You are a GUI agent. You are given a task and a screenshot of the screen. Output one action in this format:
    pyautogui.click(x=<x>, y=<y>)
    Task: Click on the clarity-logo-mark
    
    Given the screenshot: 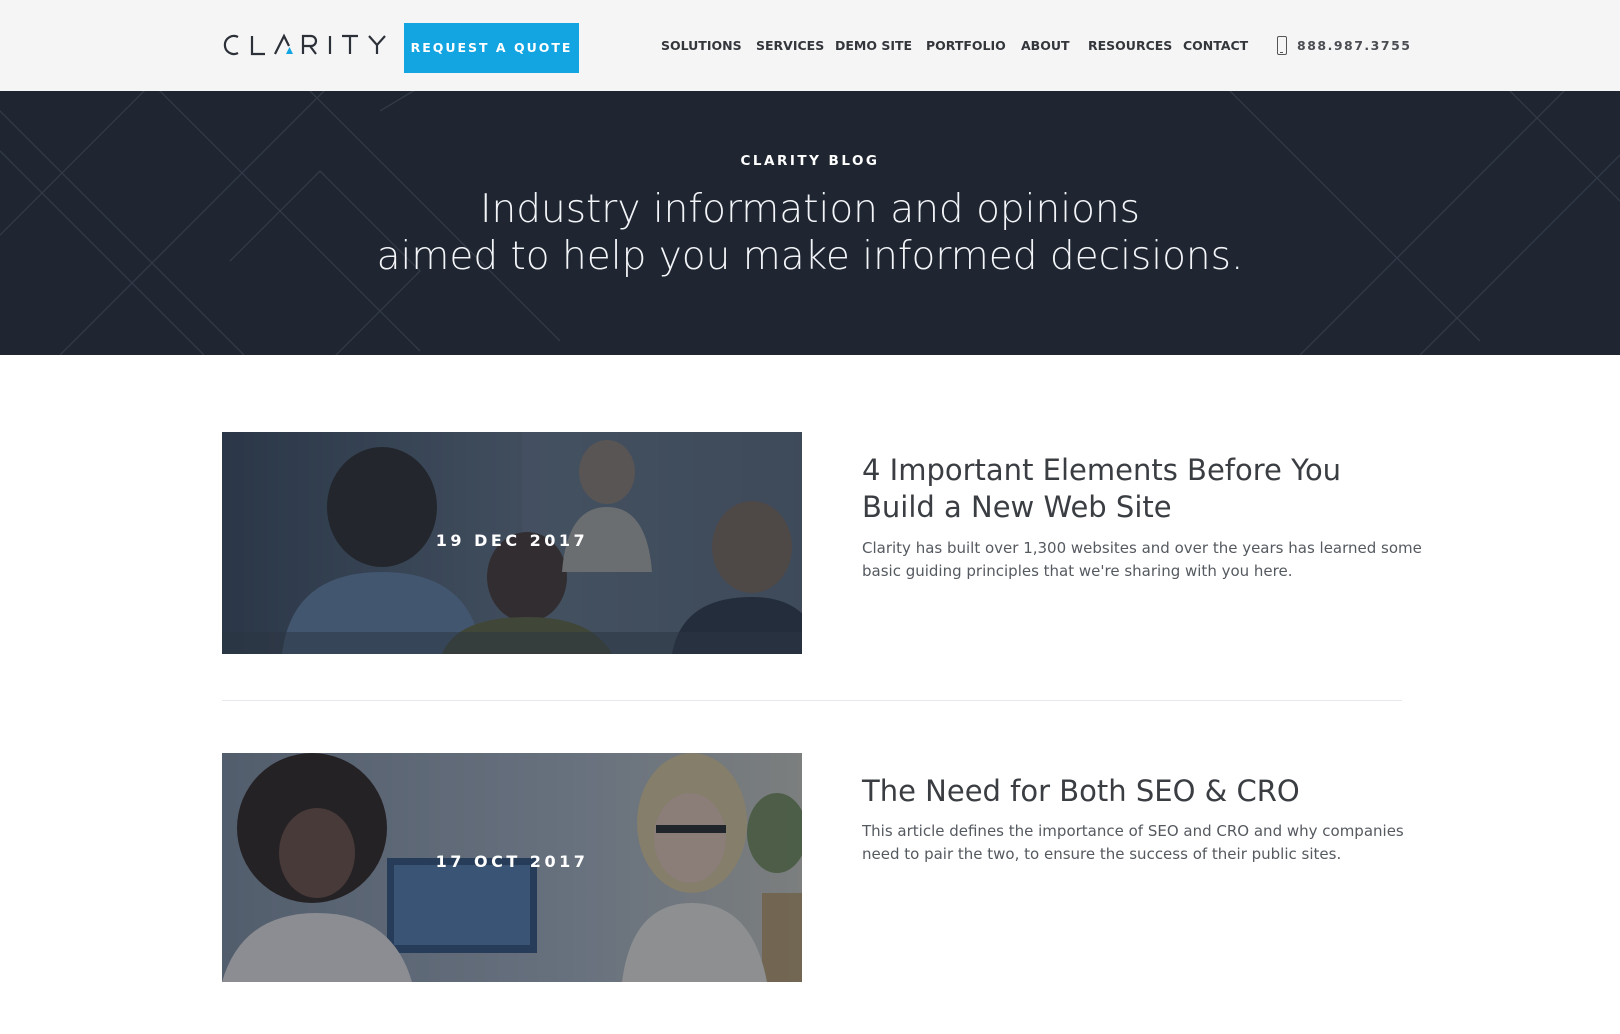 What is the action you would take?
    pyautogui.click(x=304, y=44)
    